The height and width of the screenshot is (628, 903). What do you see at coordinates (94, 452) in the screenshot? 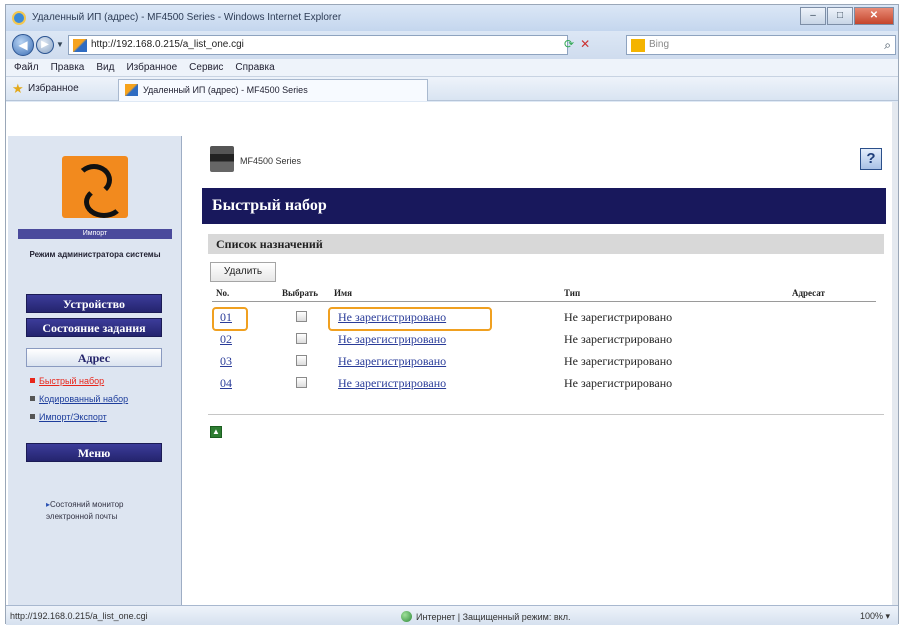
I see `sidebar-item-menu: Меню` at bounding box center [94, 452].